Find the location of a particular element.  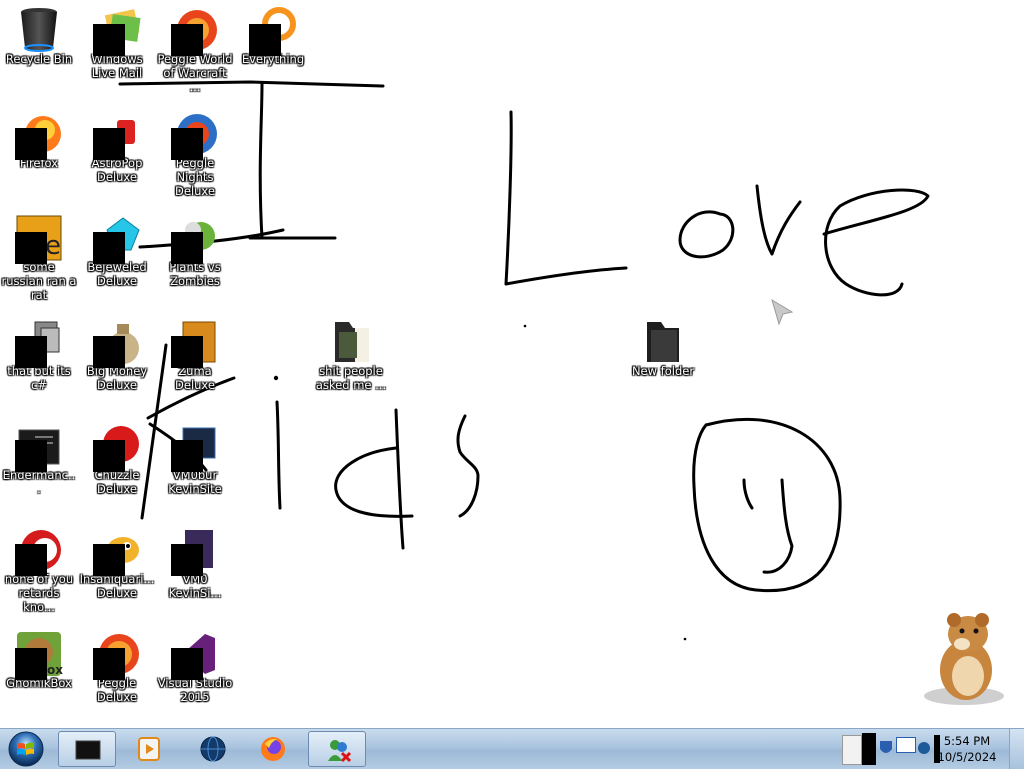

desktop-icon-zuma-deluxe: Zuma Deluxe is located at coordinates (195, 362).